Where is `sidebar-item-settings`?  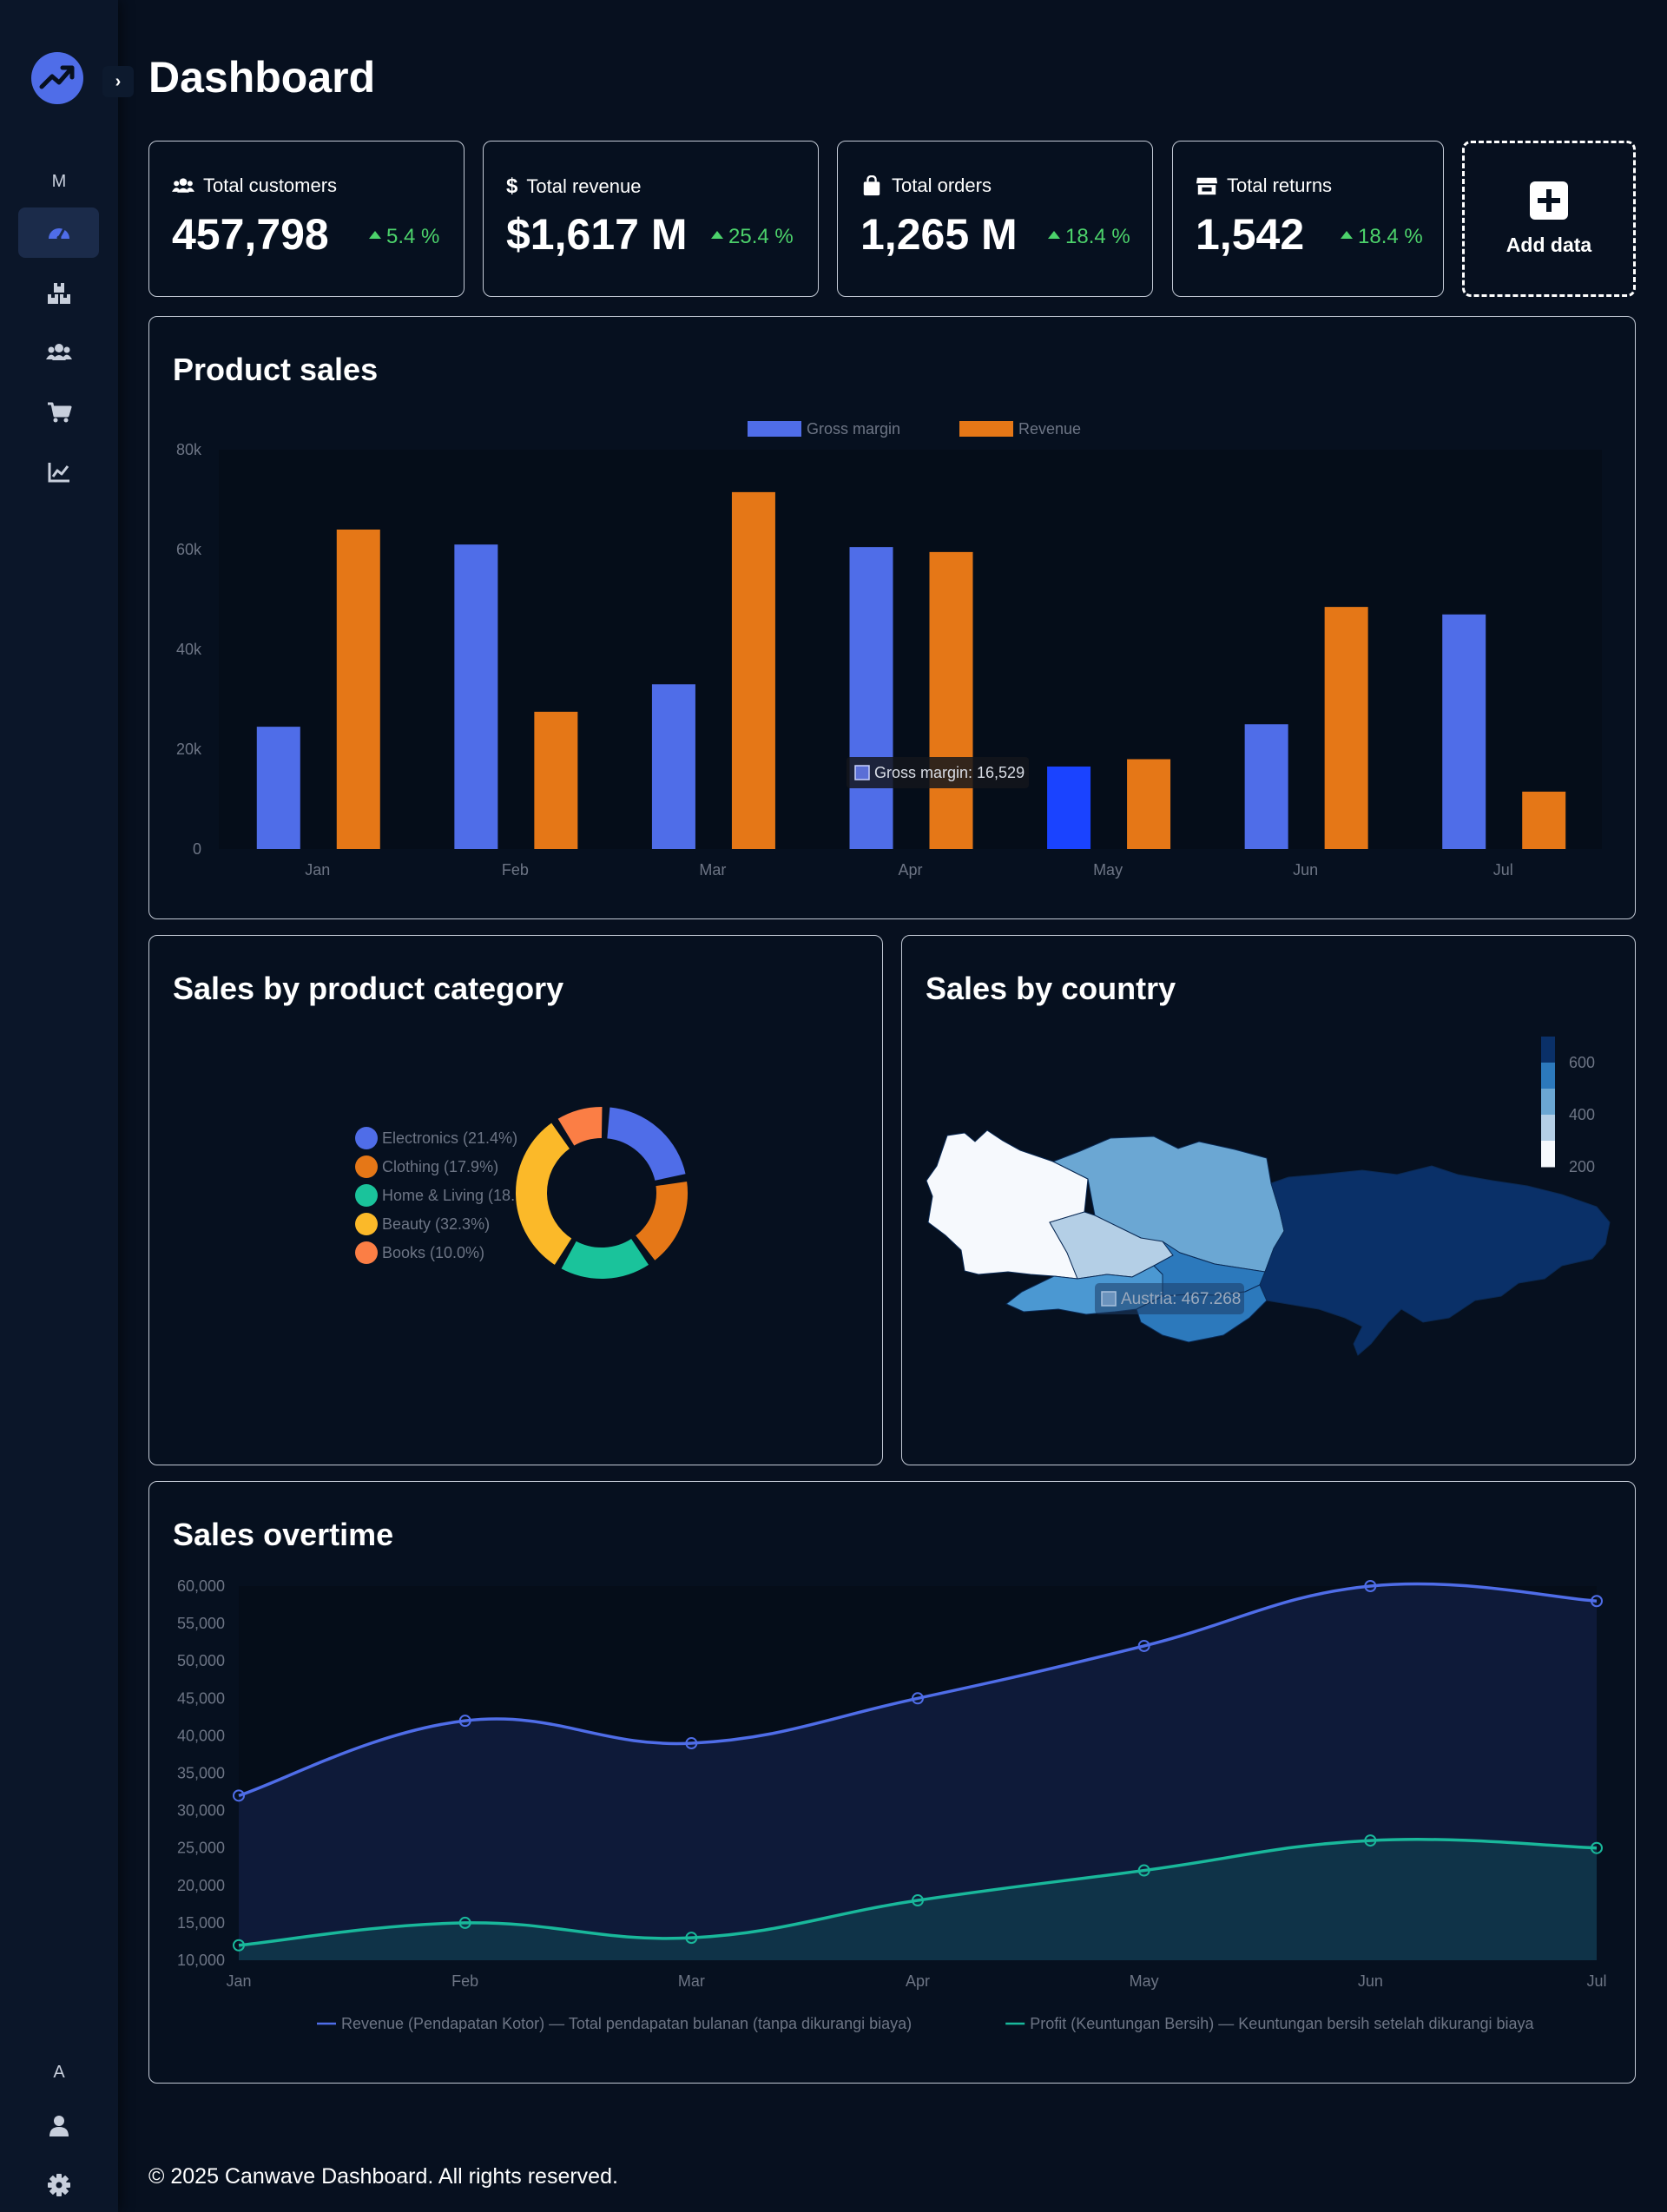
sidebar-item-settings is located at coordinates (58, 2185).